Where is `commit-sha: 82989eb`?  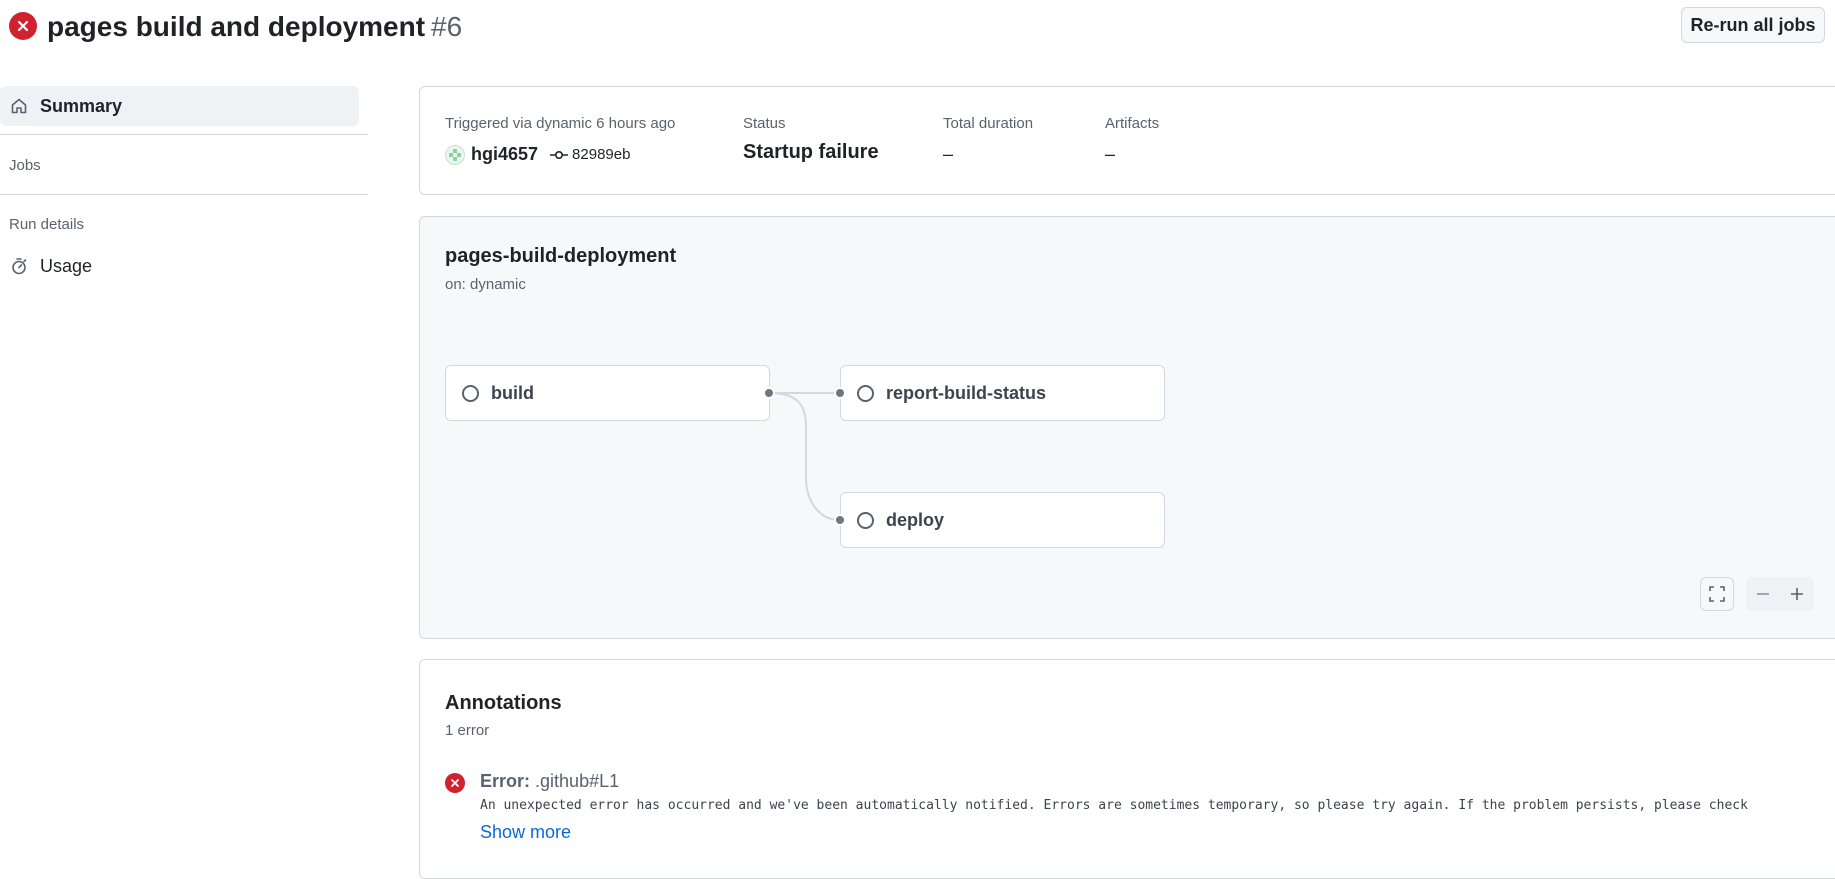 commit-sha: 82989eb is located at coordinates (601, 154).